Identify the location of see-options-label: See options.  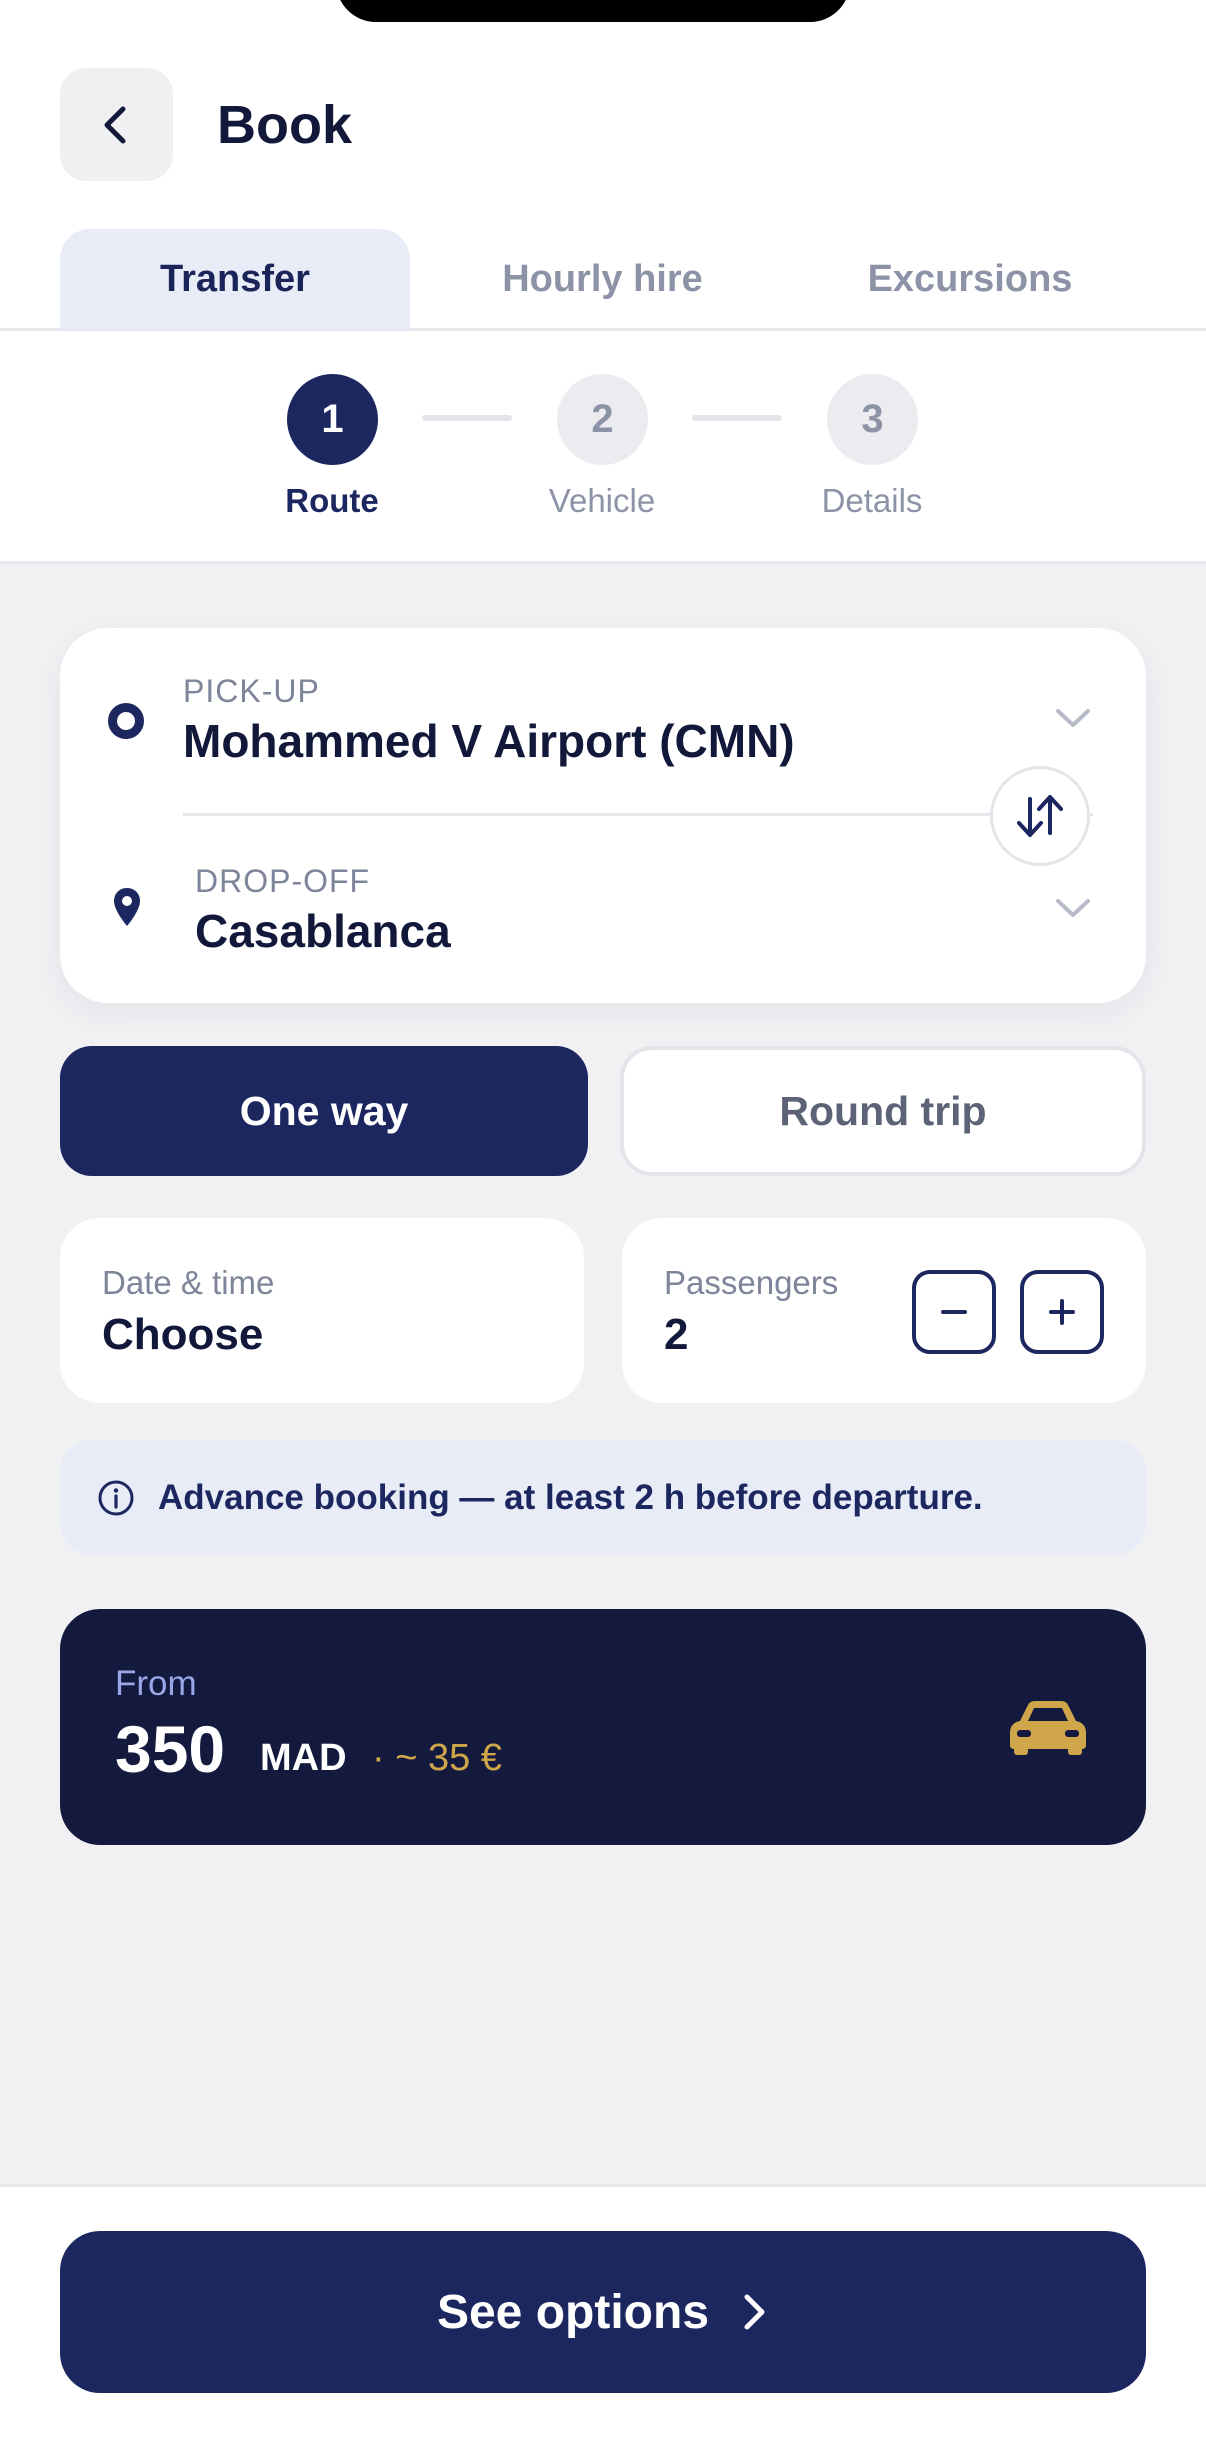
(573, 2312).